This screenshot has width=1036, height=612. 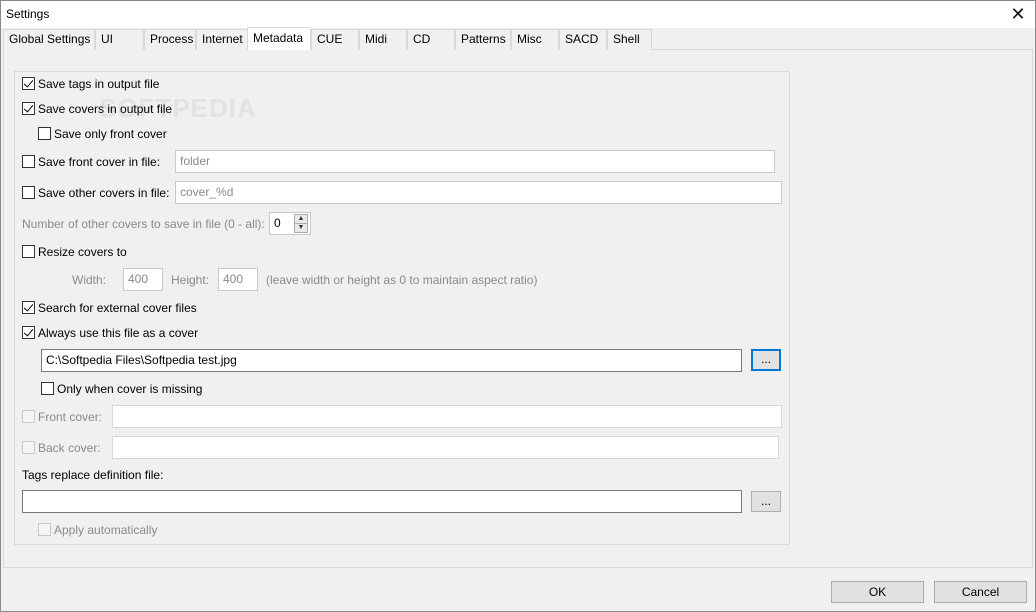 I want to click on save-covers-label: Save covers in output file, so click(x=105, y=109).